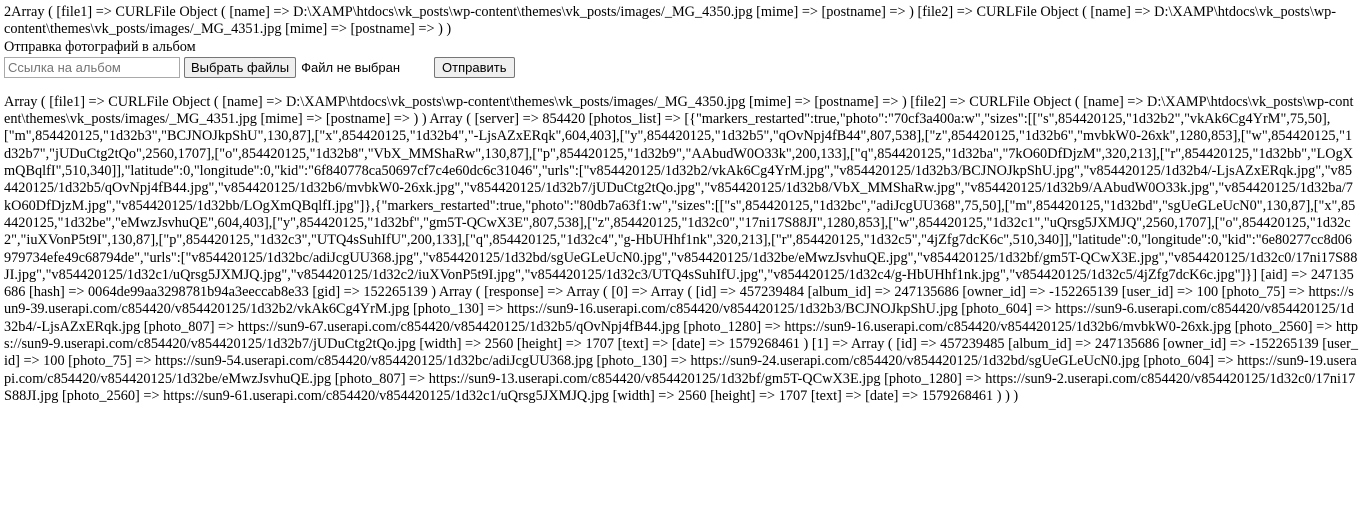  Describe the element at coordinates (100, 46) in the screenshot. I see `form-title: Отправка фотографий в альбом` at that location.